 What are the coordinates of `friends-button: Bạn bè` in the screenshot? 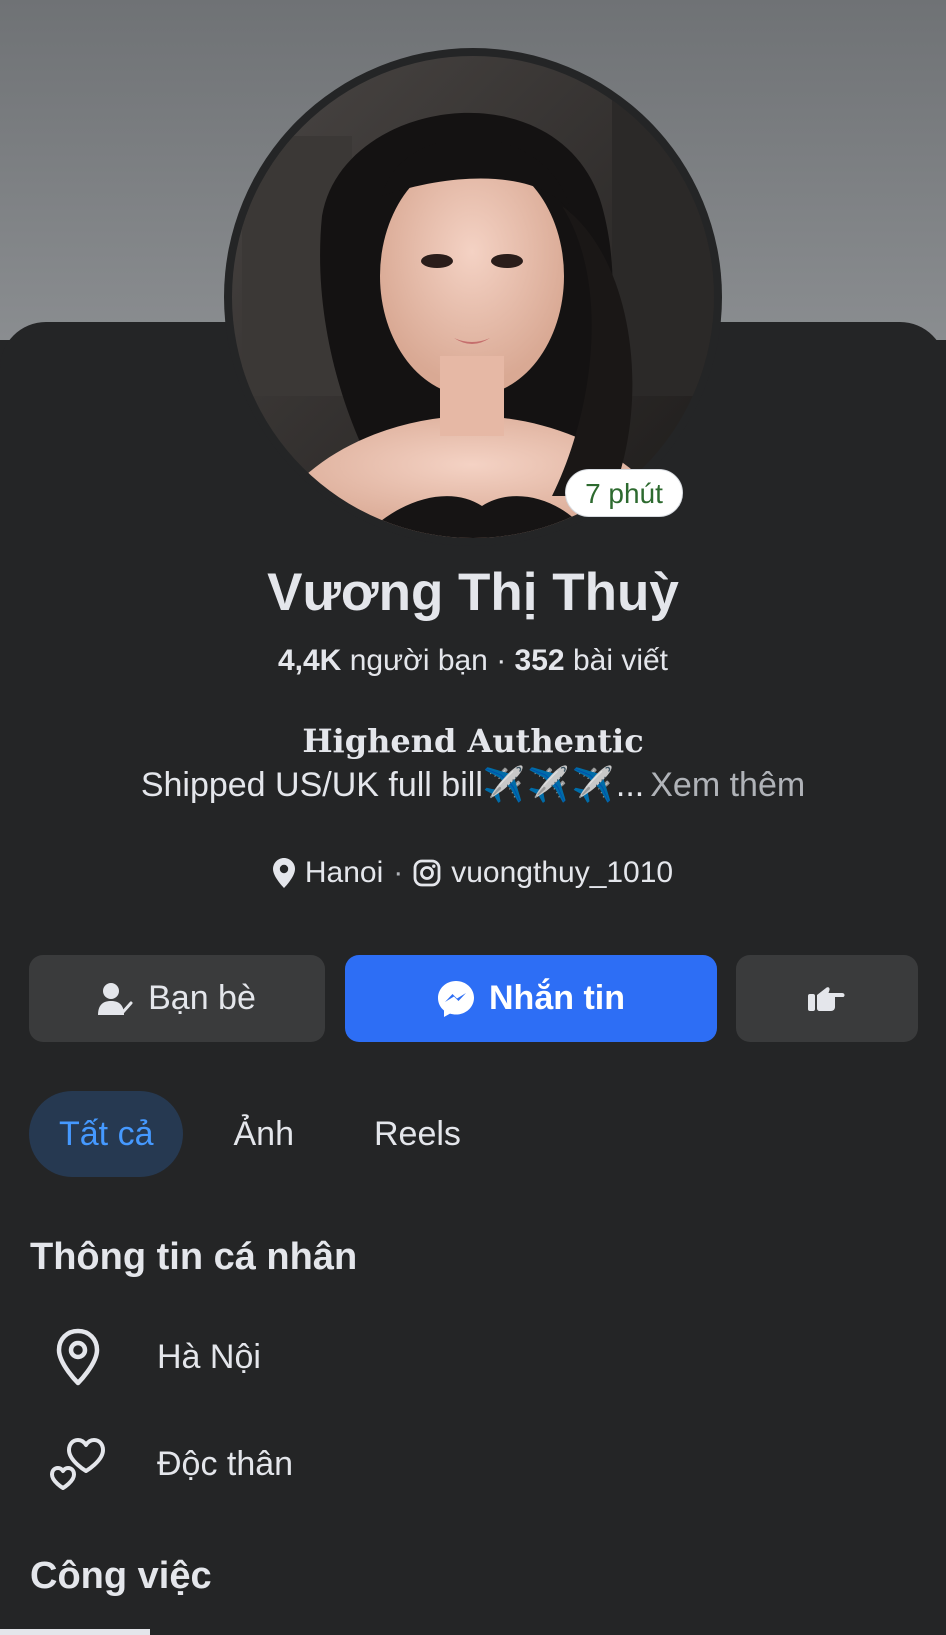 It's located at (177, 998).